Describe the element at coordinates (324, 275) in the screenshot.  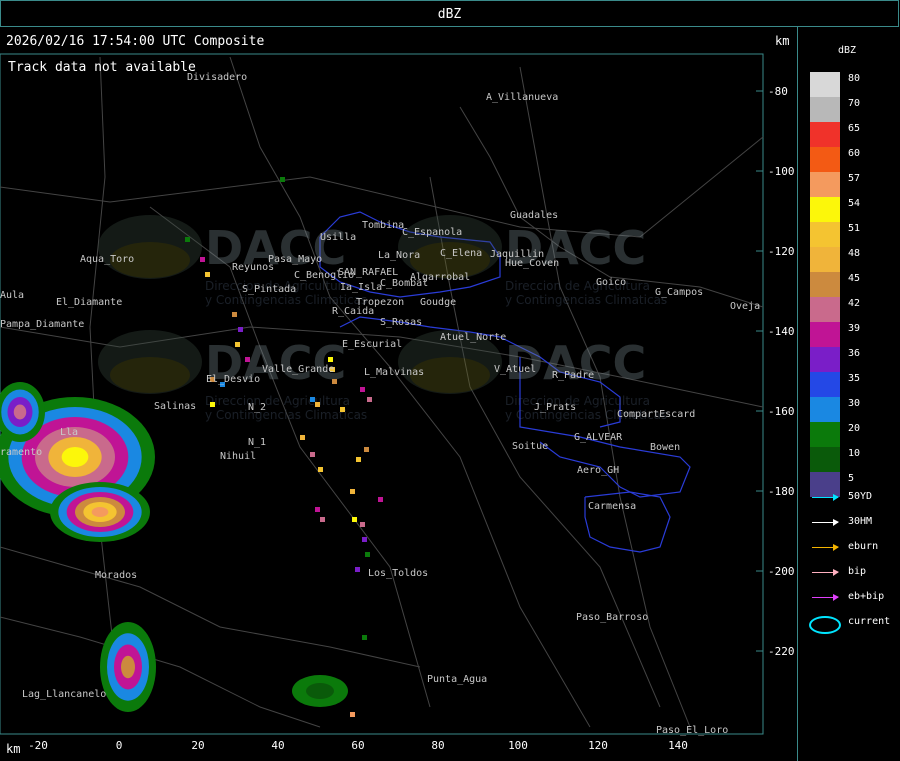
I see `place-label: C_Benoglio` at that location.